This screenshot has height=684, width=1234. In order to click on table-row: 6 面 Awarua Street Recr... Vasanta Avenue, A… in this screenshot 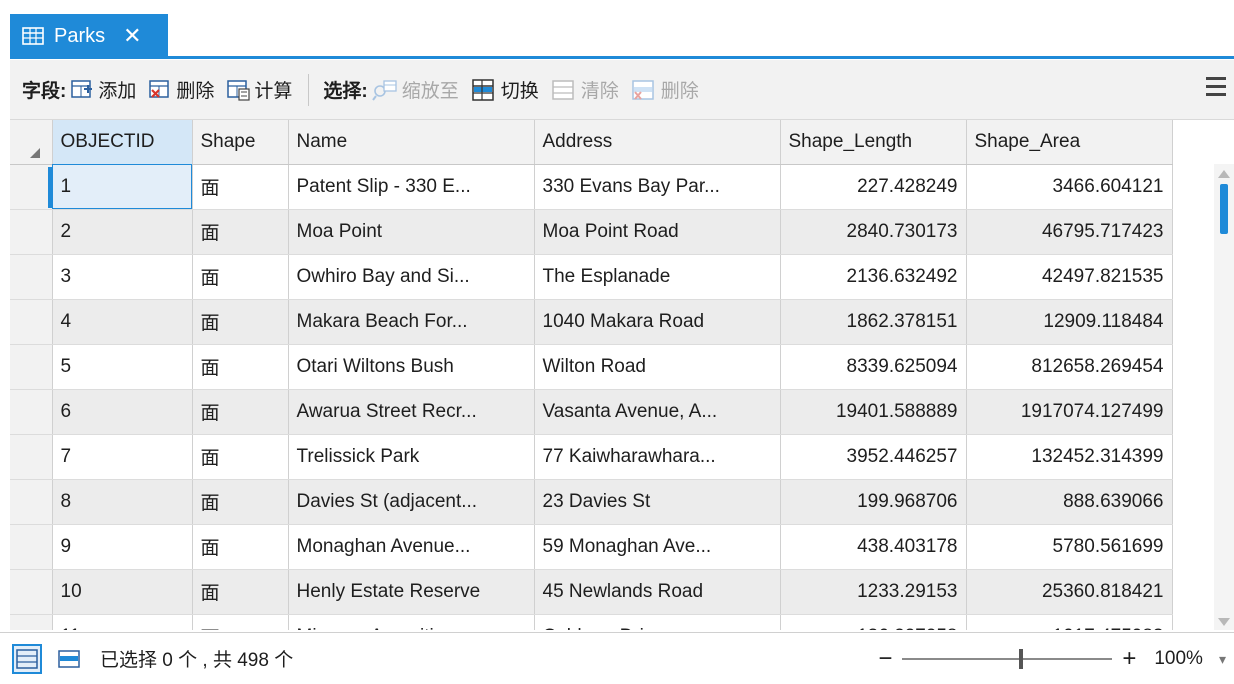, I will do `click(591, 412)`.